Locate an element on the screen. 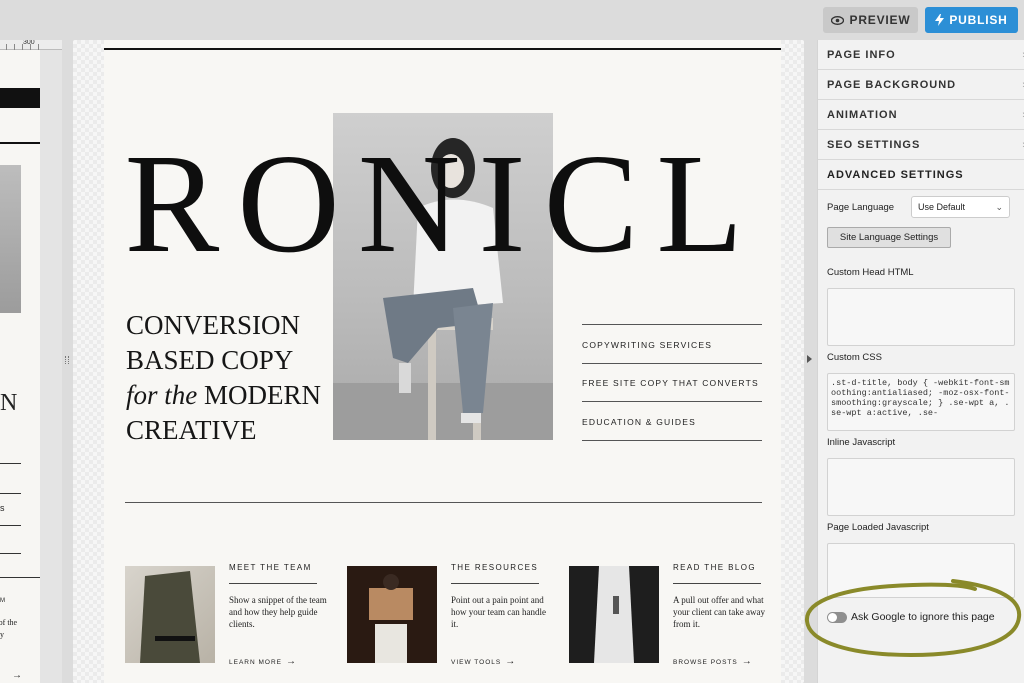 This screenshot has height=683, width=1024. mobile-hero-photo is located at coordinates (10, 239).